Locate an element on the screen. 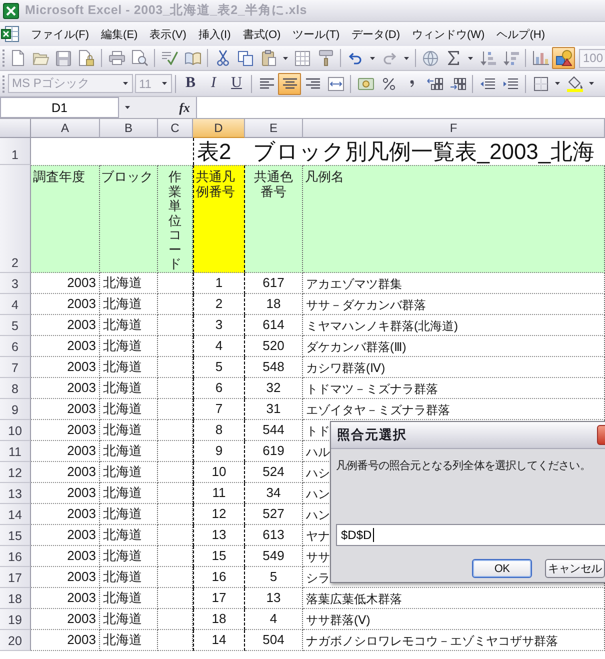  legend-name: トド is located at coordinates (318, 431).